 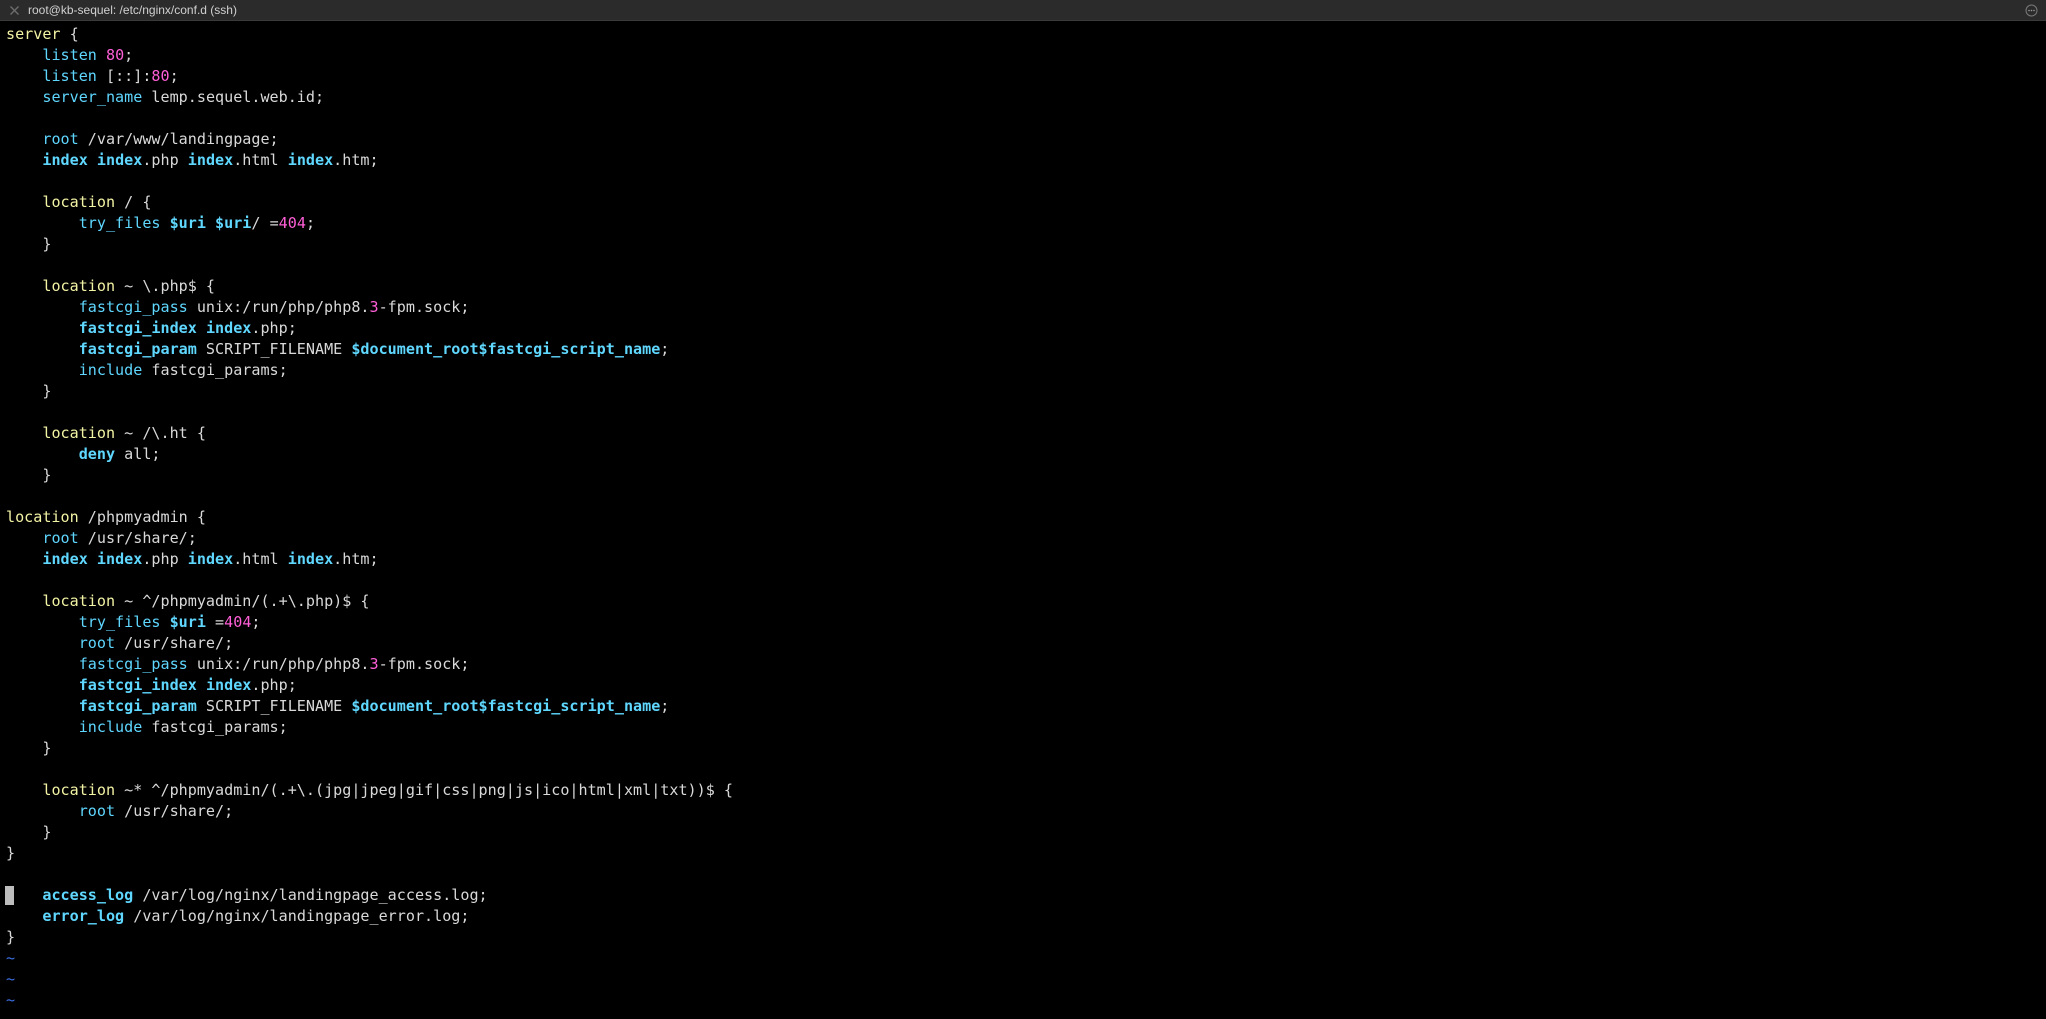 What do you see at coordinates (310, 895) in the screenshot?
I see `code-token-plain: /var/log/nginx/landingpage_access.log;` at bounding box center [310, 895].